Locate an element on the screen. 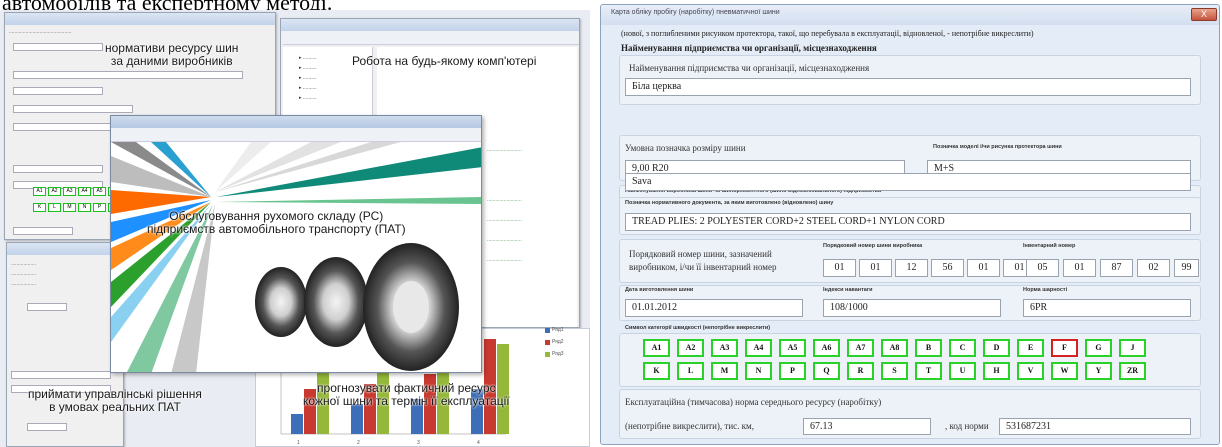 The width and height of the screenshot is (1222, 447). chart-tick-label: 2 is located at coordinates (358, 443).